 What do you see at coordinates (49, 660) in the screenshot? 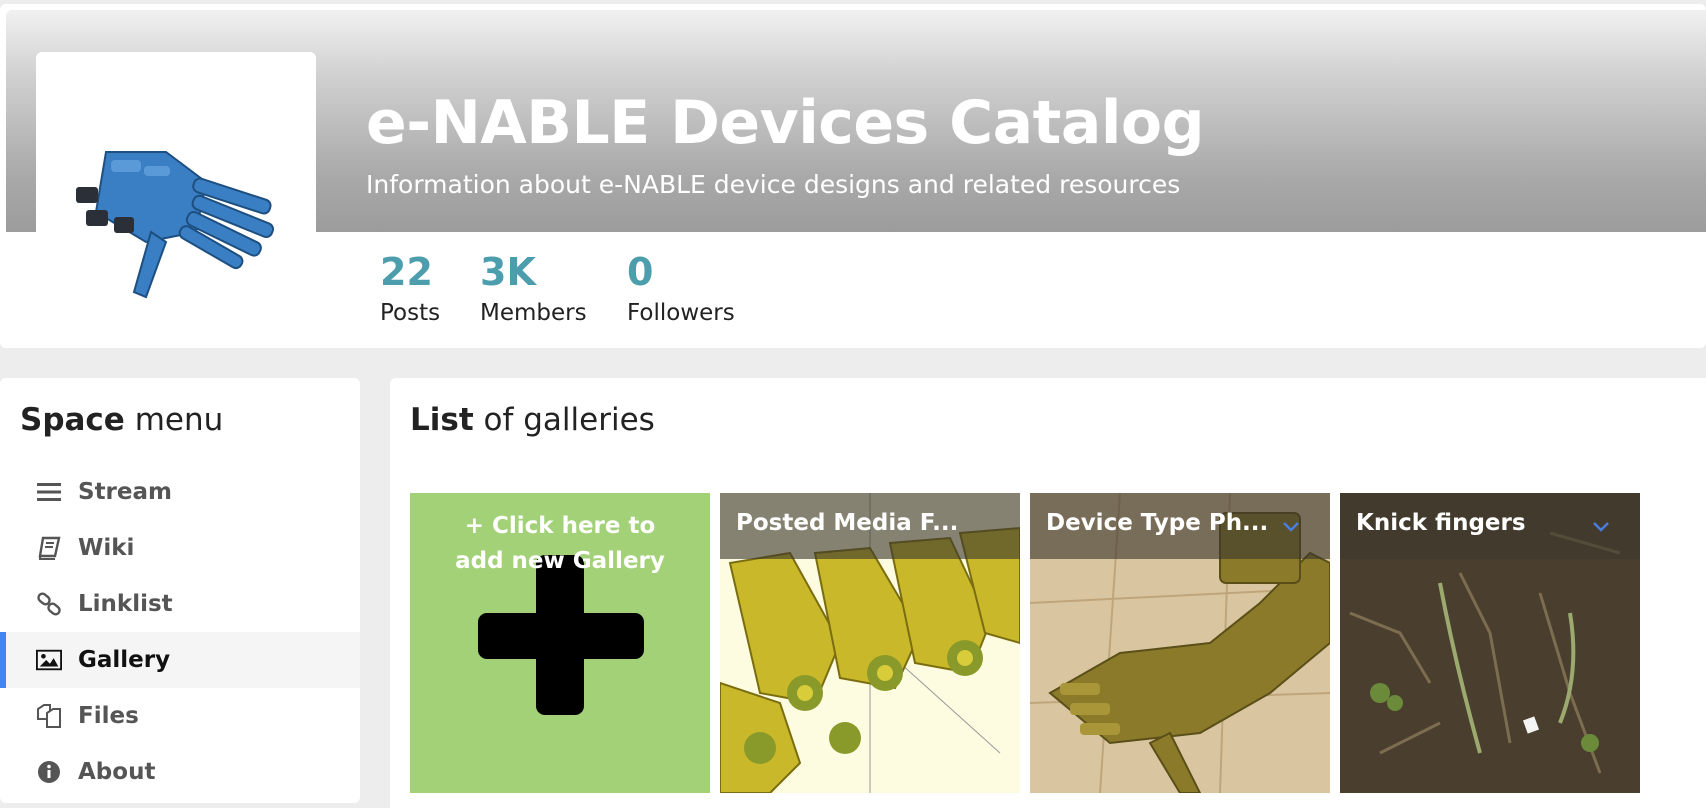
I see `image-icon` at bounding box center [49, 660].